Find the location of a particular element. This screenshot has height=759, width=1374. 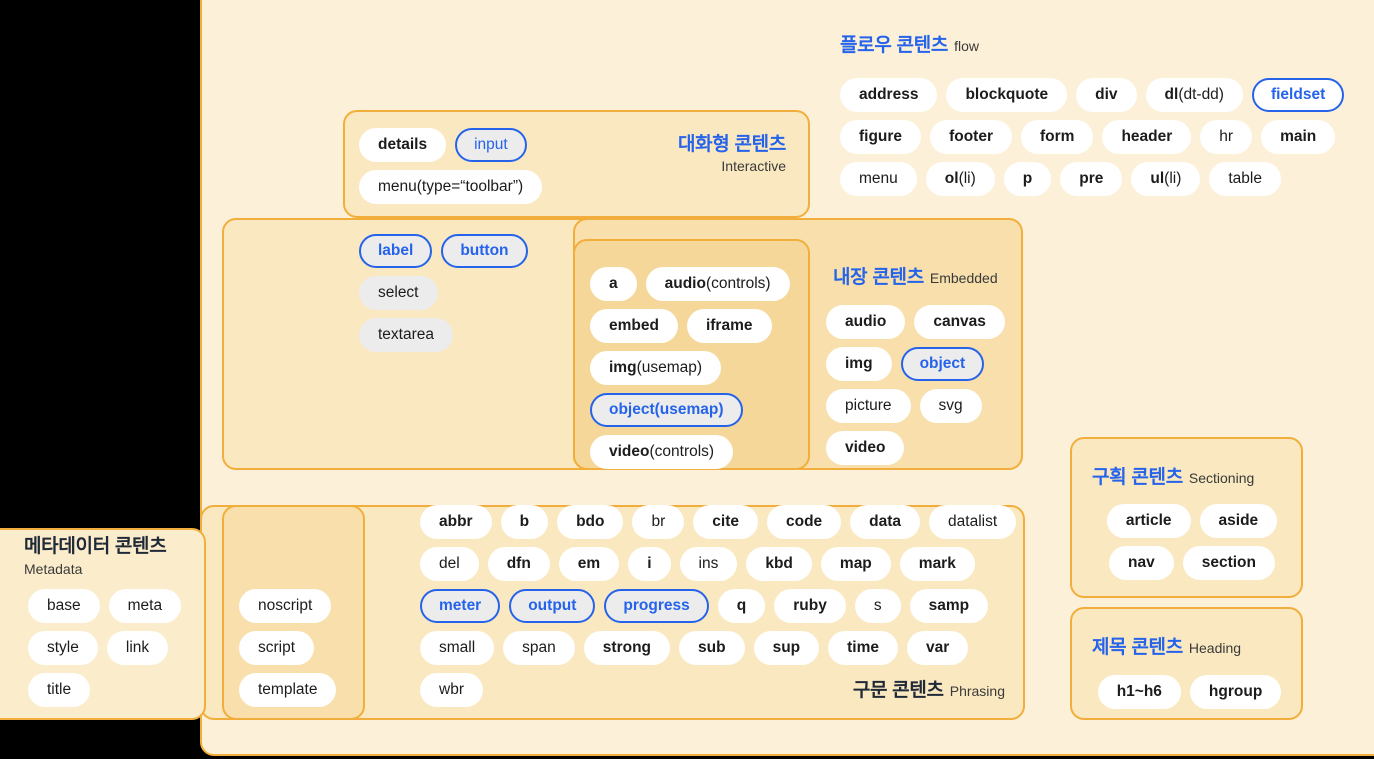

embedded-title-ko: 내장 콘텐츠 is located at coordinates (878, 277).